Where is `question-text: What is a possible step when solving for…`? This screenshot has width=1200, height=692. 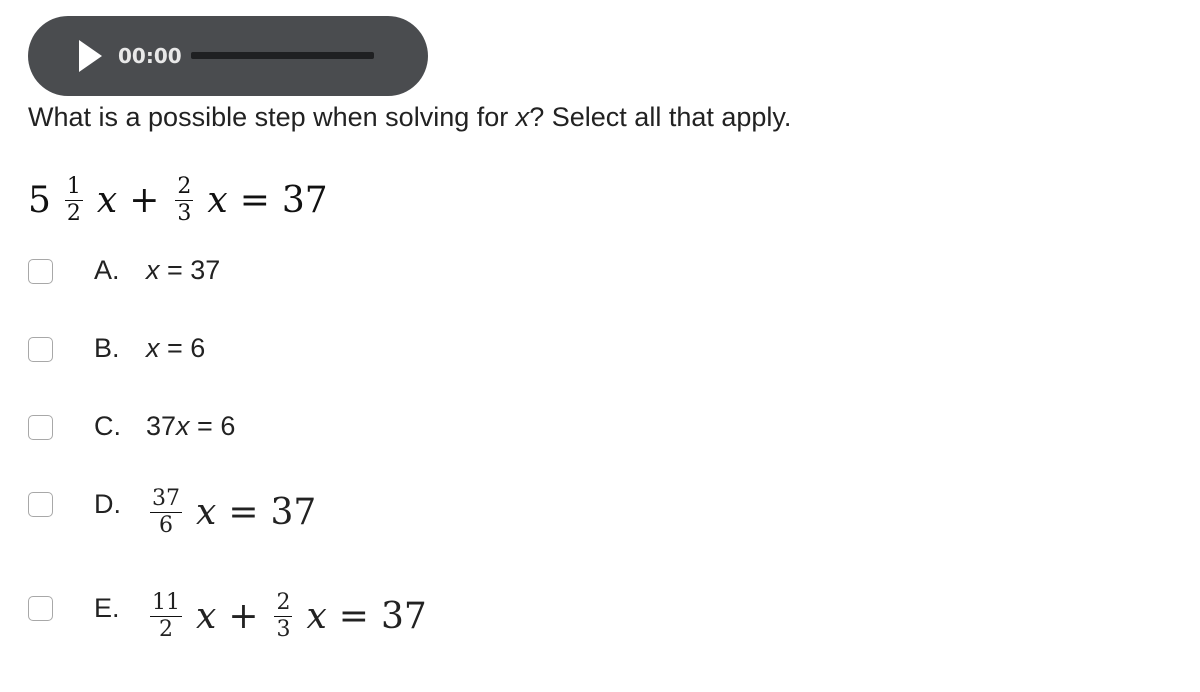
question-text: What is a possible step when solving for… is located at coordinates (410, 117).